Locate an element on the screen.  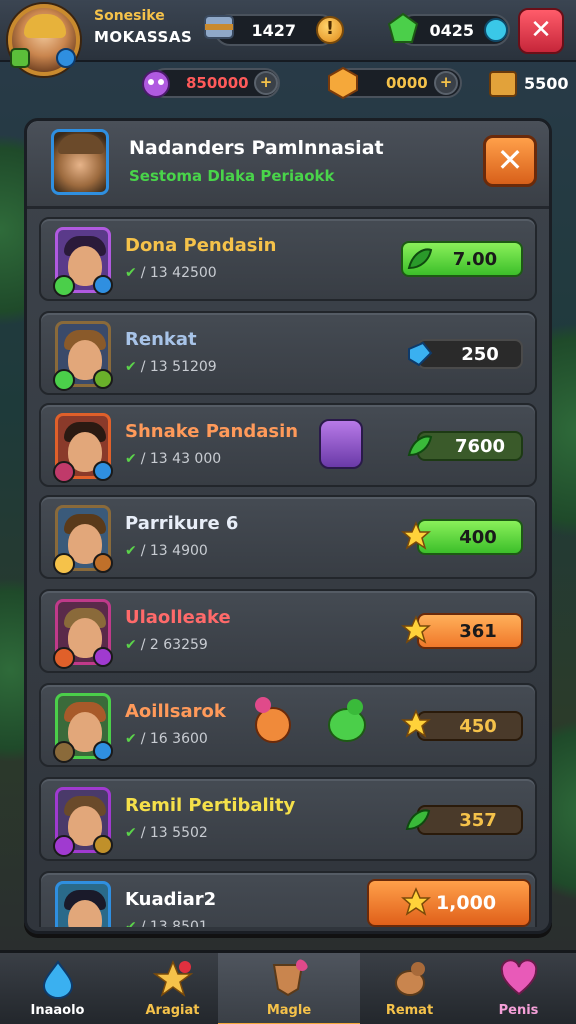
bottom-nav: Inaaolo Aragiat Magle Remat Penis is located at coordinates (288, 987).